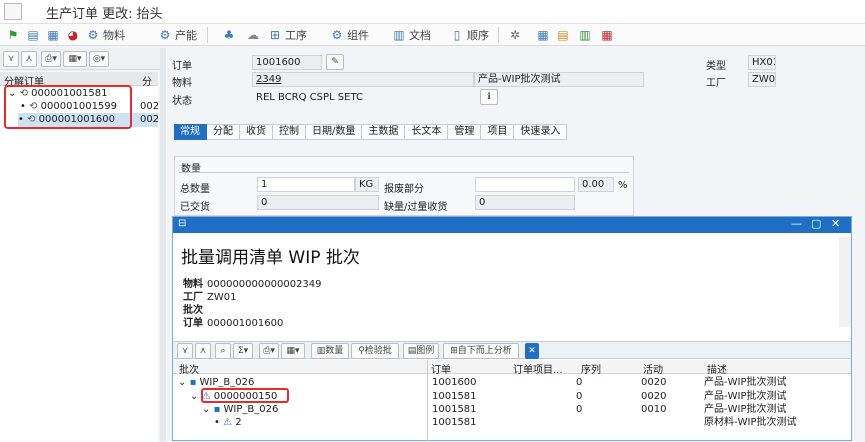 This screenshot has width=865, height=442. What do you see at coordinates (654, 409) in the screenshot?
I see `cell-activity: 0010` at bounding box center [654, 409].